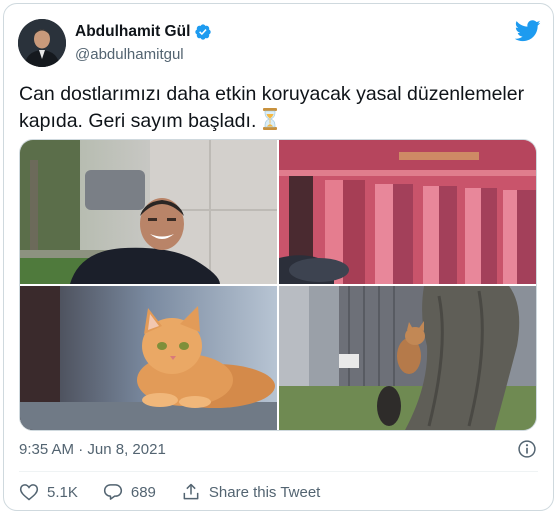 This screenshot has width=560, height=515. I want to click on avatar, so click(42, 43).